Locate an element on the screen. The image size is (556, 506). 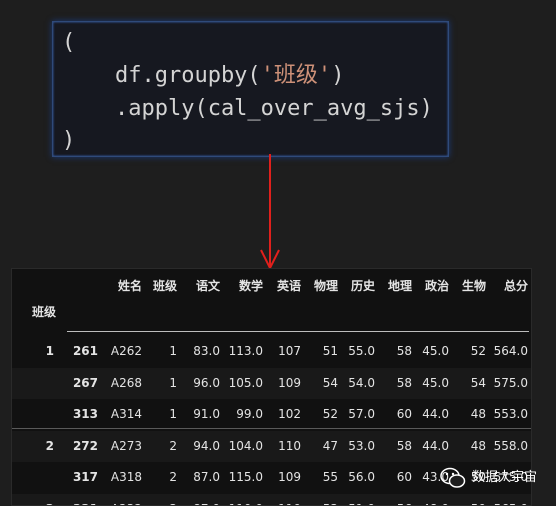
table-row: 1261A262183.0113.01075155.05845.052564.0 is located at coordinates (271, 351).